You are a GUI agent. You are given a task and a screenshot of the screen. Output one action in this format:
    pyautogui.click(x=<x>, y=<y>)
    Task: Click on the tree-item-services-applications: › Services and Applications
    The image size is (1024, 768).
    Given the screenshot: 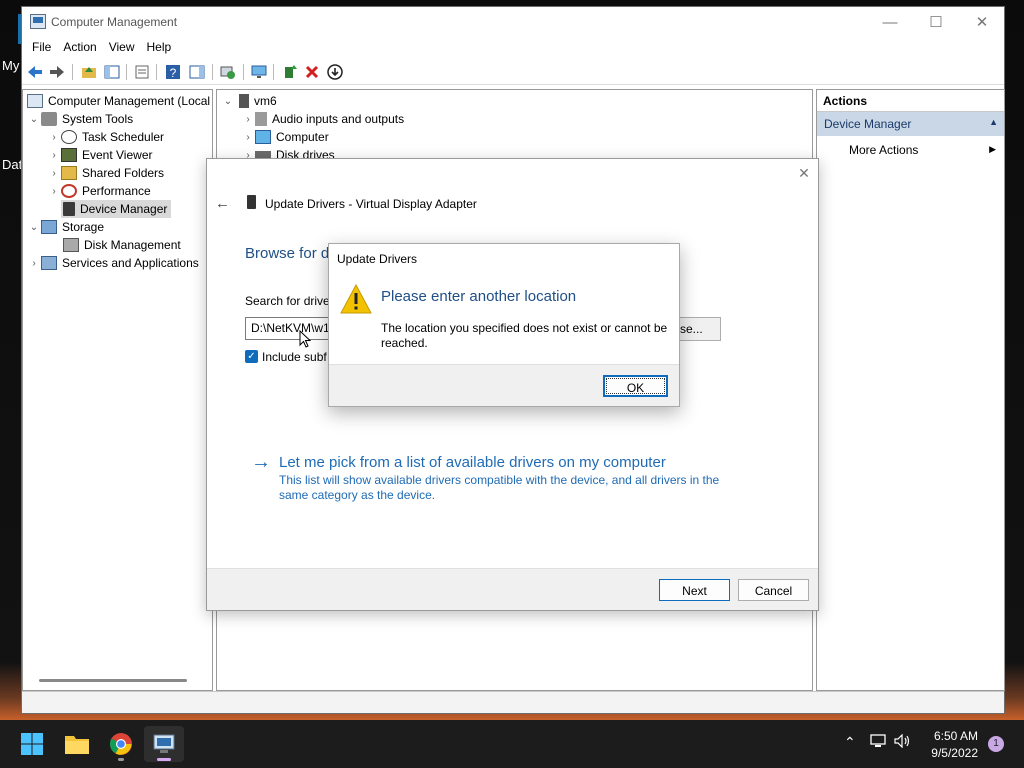 What is the action you would take?
    pyautogui.click(x=113, y=263)
    